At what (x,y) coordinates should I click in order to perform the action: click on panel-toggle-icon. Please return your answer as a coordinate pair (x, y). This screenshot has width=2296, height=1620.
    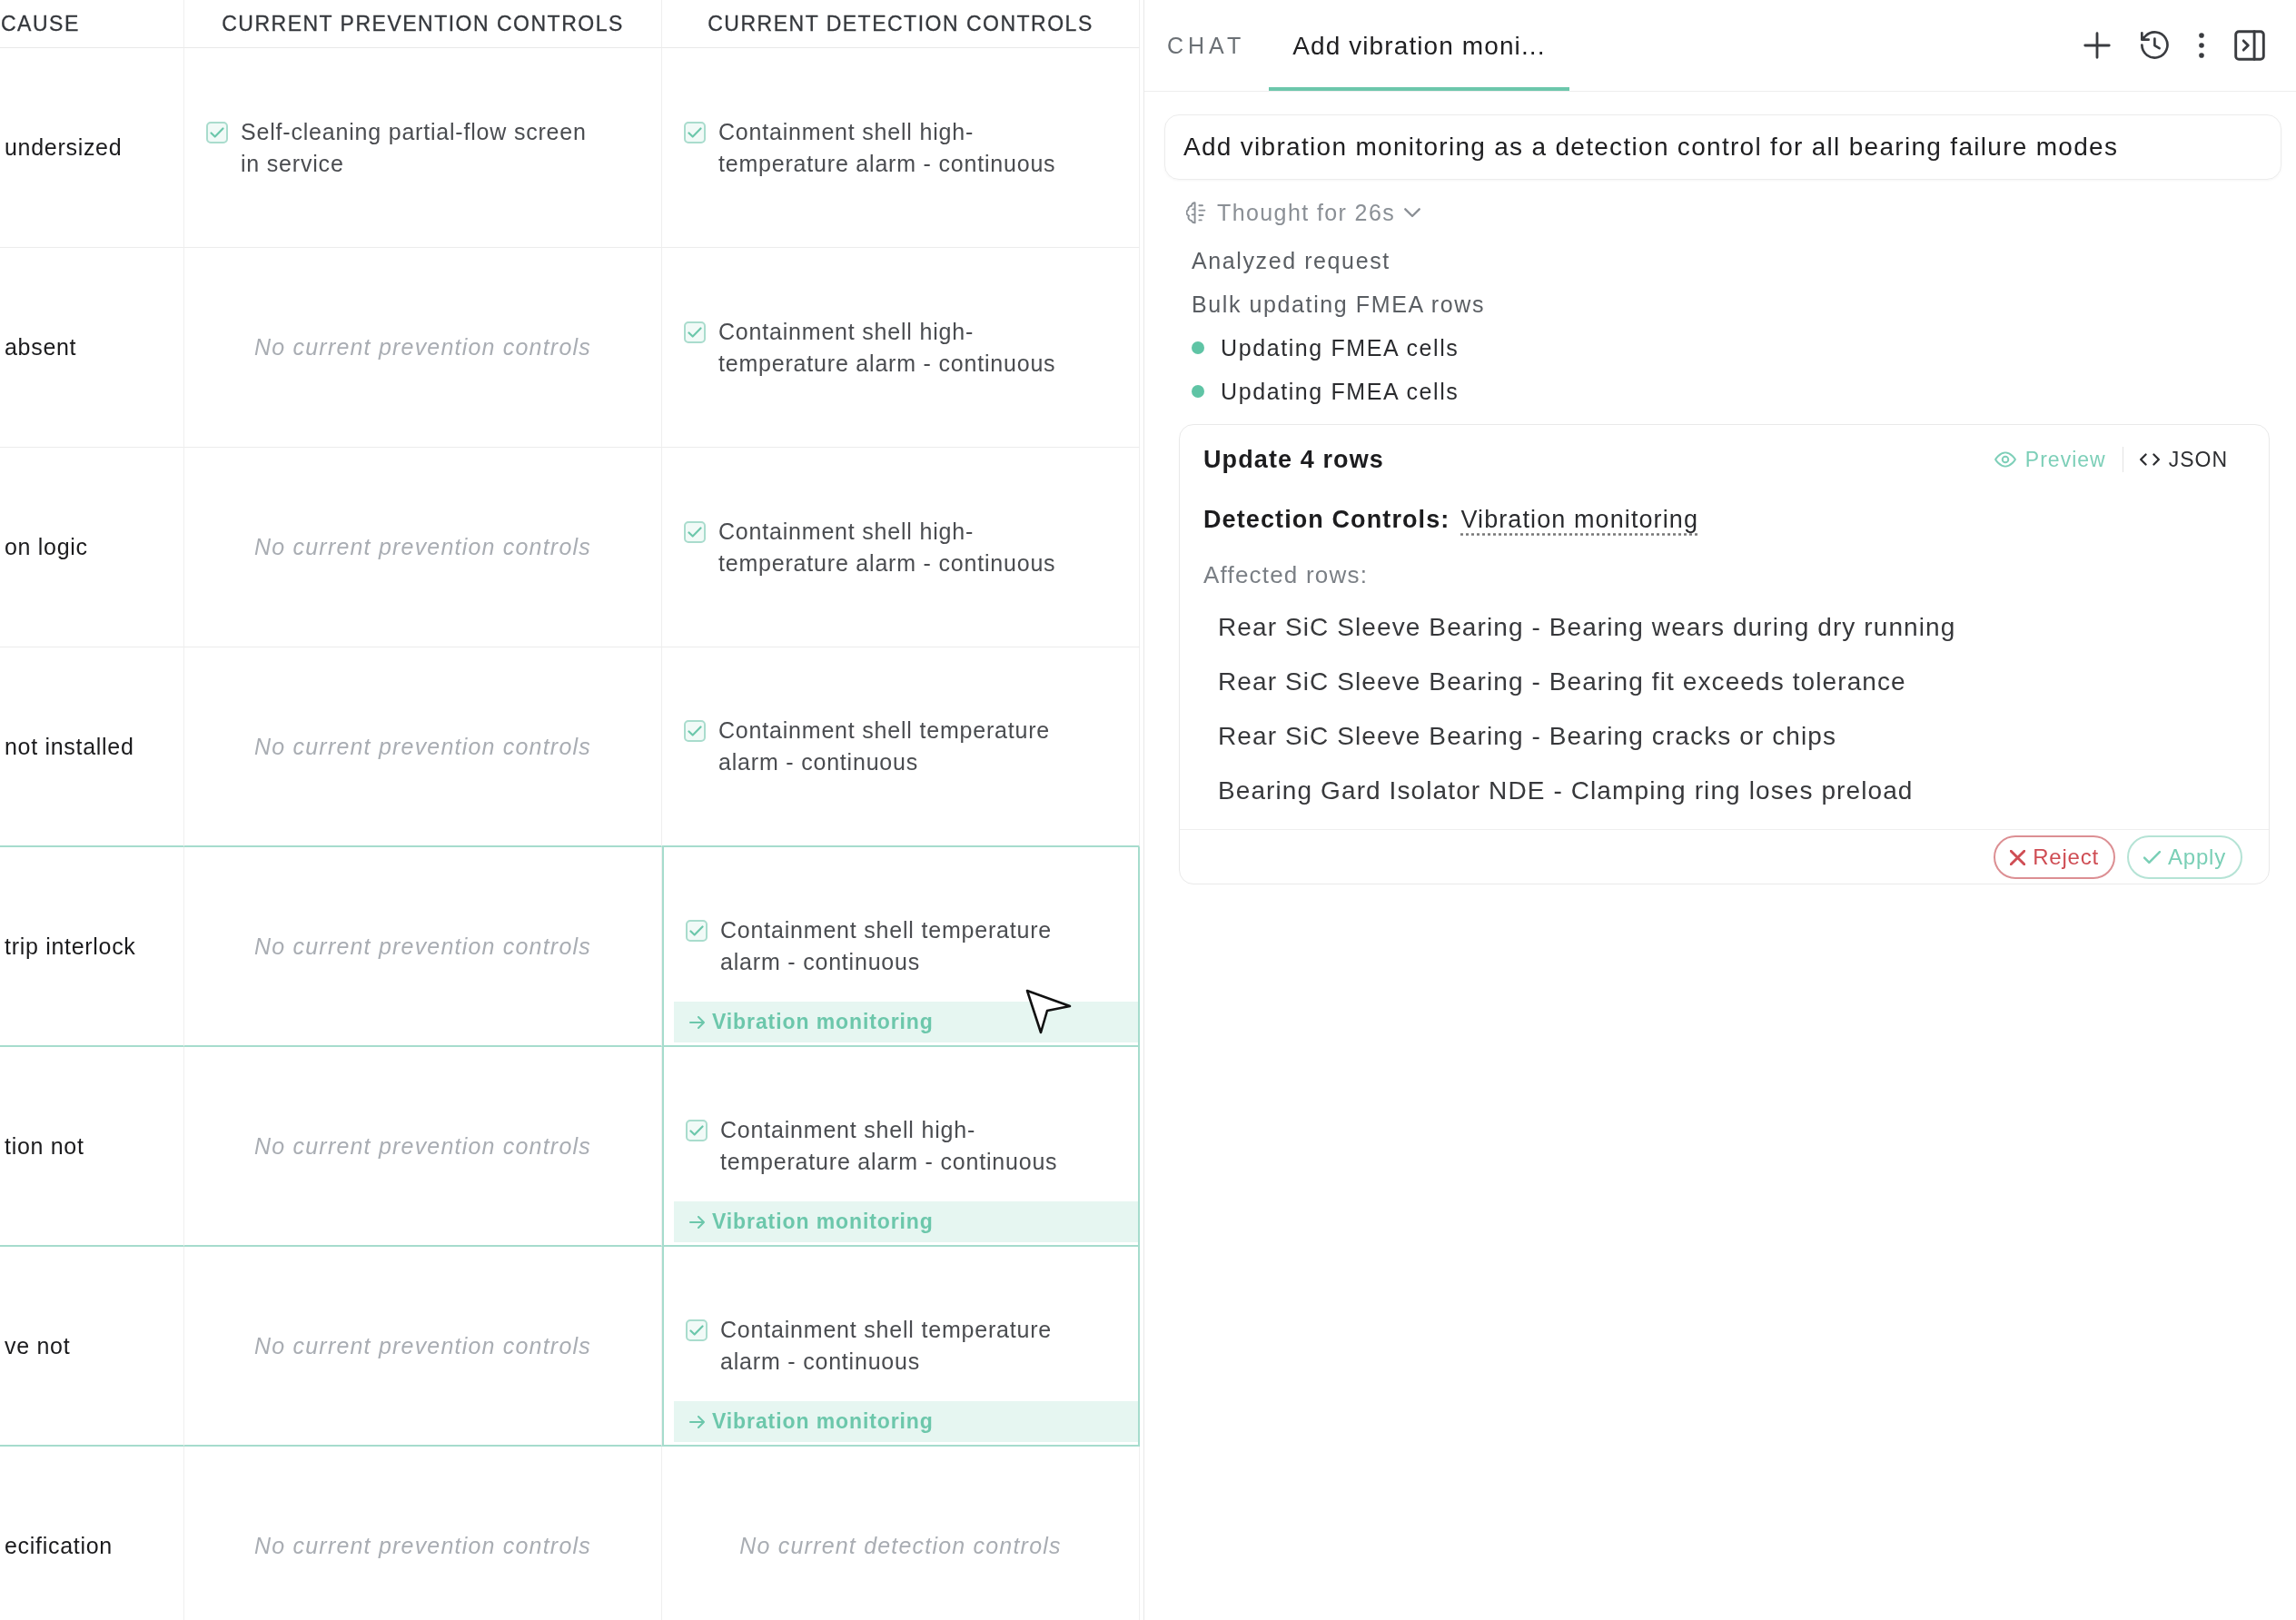
    Looking at the image, I should click on (2249, 45).